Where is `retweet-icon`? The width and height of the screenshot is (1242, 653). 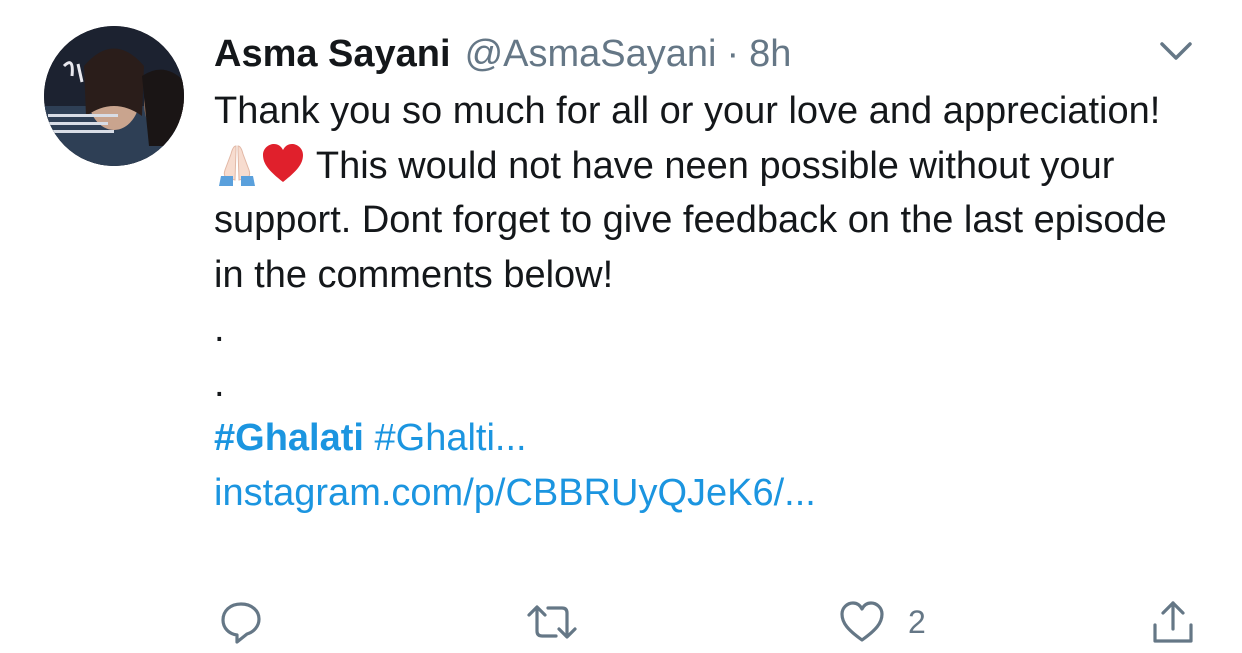 retweet-icon is located at coordinates (552, 622).